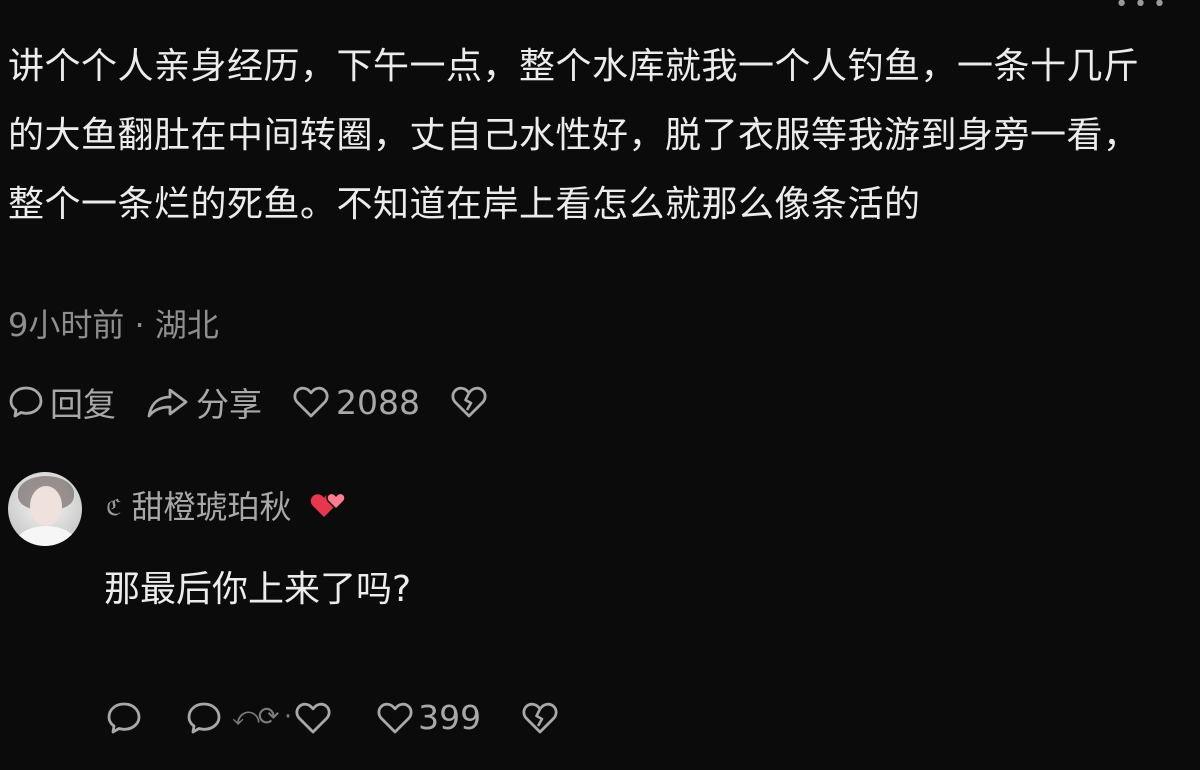  What do you see at coordinates (83, 404) in the screenshot?
I see `reply-label: 回复` at bounding box center [83, 404].